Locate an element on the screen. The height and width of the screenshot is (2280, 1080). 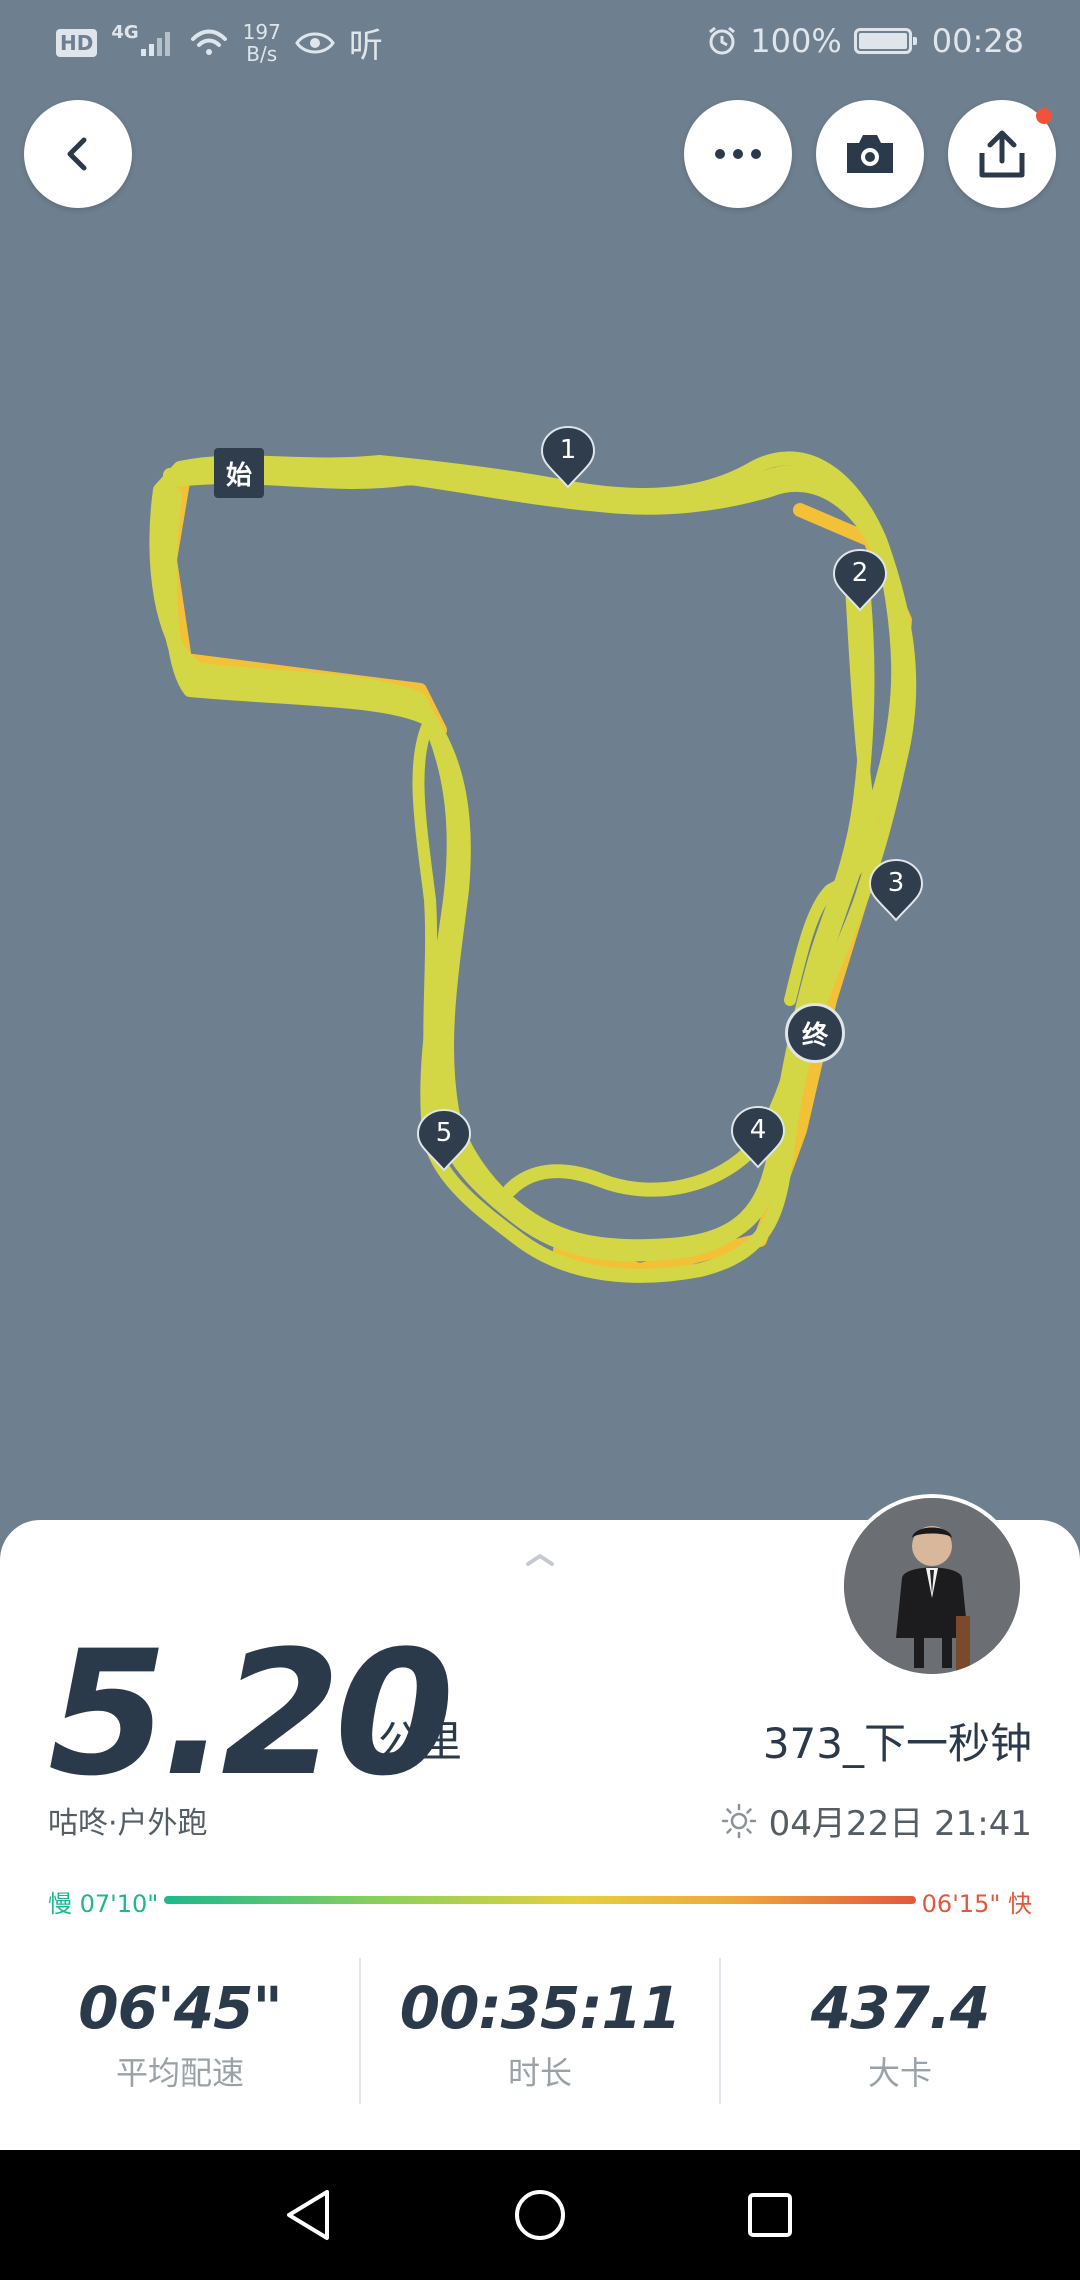
end-label: 终 is located at coordinates (814, 1035).